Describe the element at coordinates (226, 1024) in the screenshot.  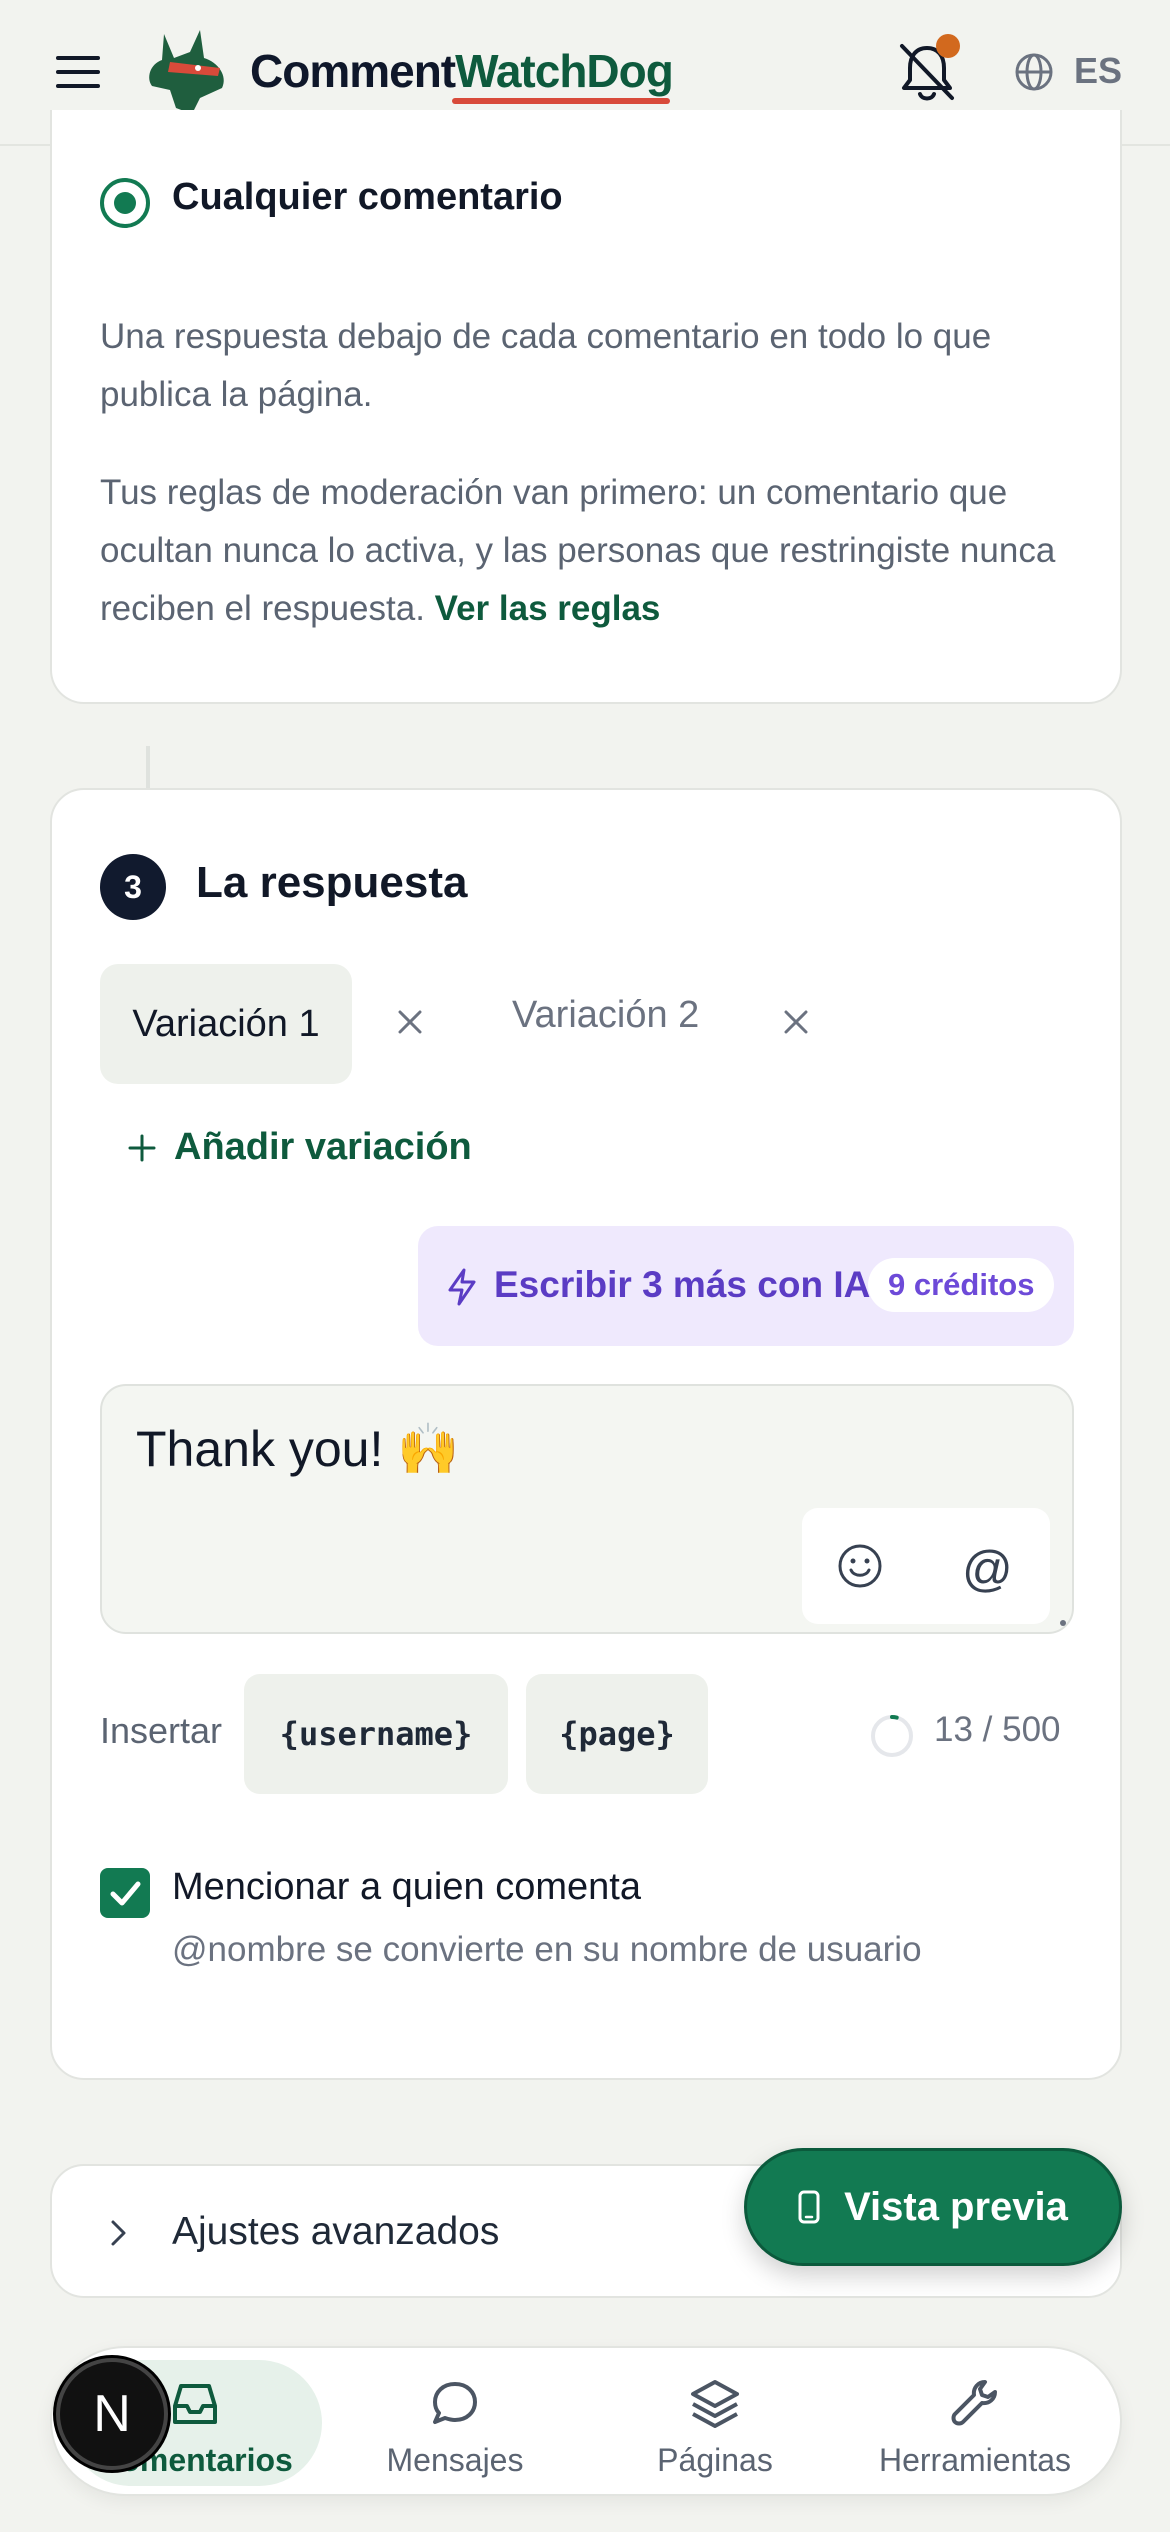
I see `tab-variation-1: Variación 1` at that location.